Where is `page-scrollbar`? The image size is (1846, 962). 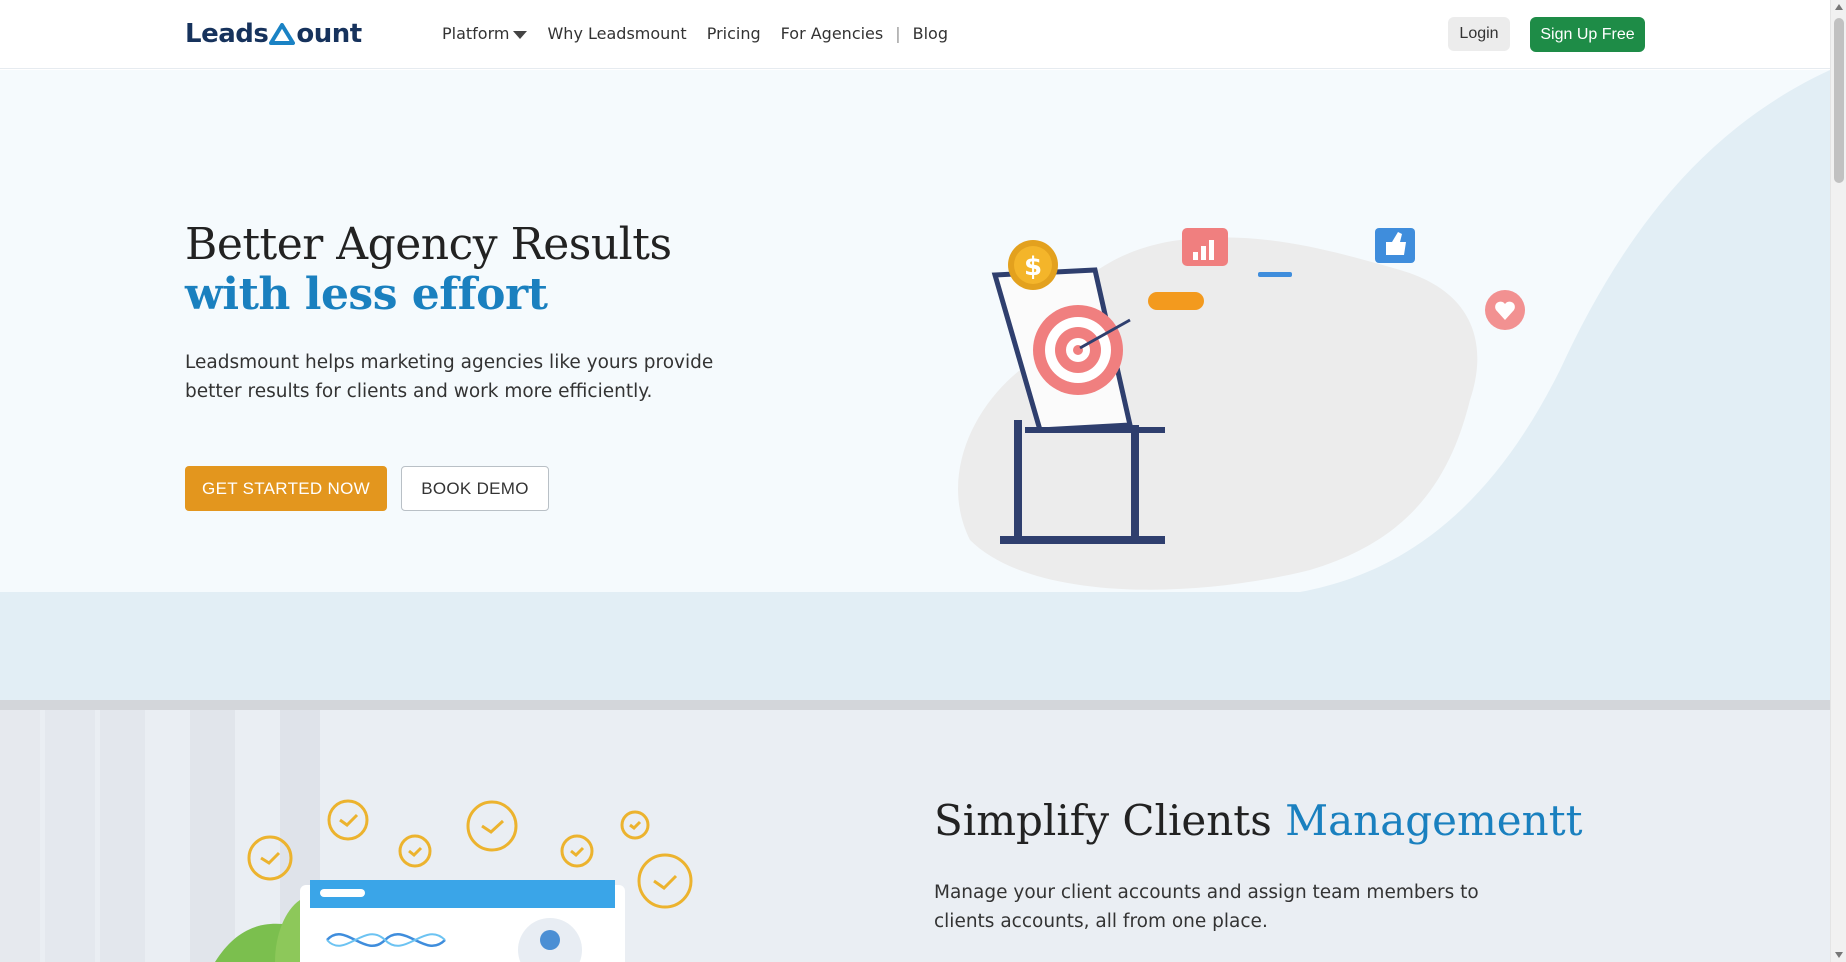 page-scrollbar is located at coordinates (1838, 481).